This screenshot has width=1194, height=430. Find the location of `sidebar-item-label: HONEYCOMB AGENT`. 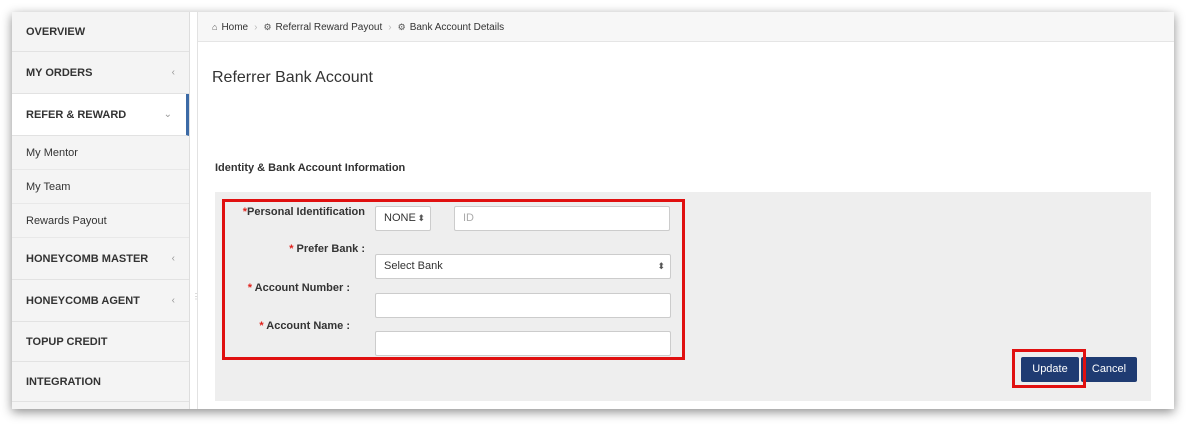

sidebar-item-label: HONEYCOMB AGENT is located at coordinates (83, 301).